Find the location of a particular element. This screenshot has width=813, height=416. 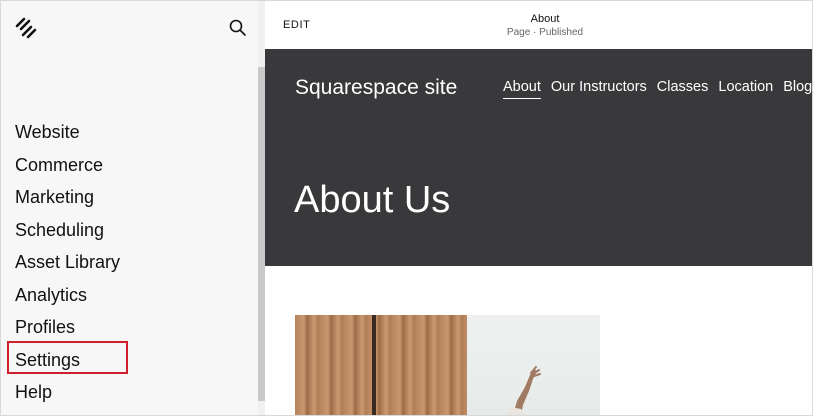

site-title: Squarespace site is located at coordinates (376, 88).